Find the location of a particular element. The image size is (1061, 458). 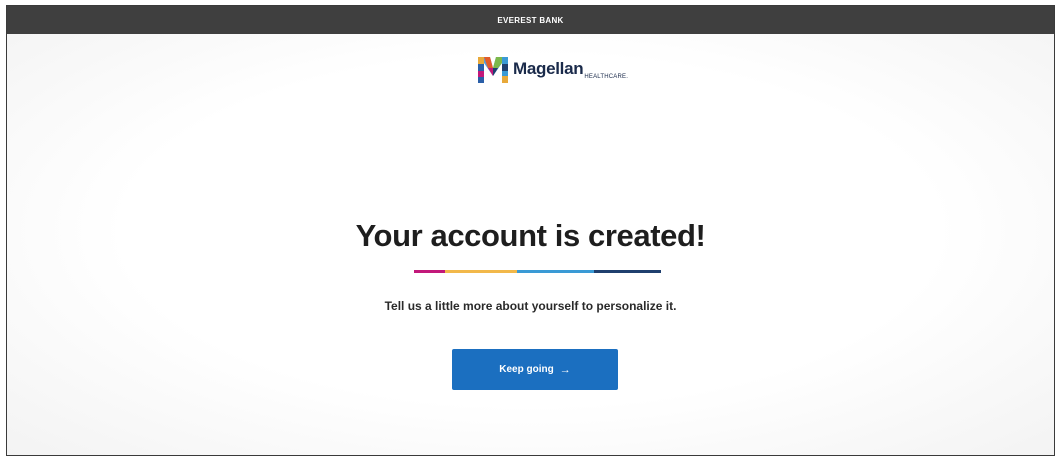

keep-going-label: Keep going is located at coordinates (526, 369).